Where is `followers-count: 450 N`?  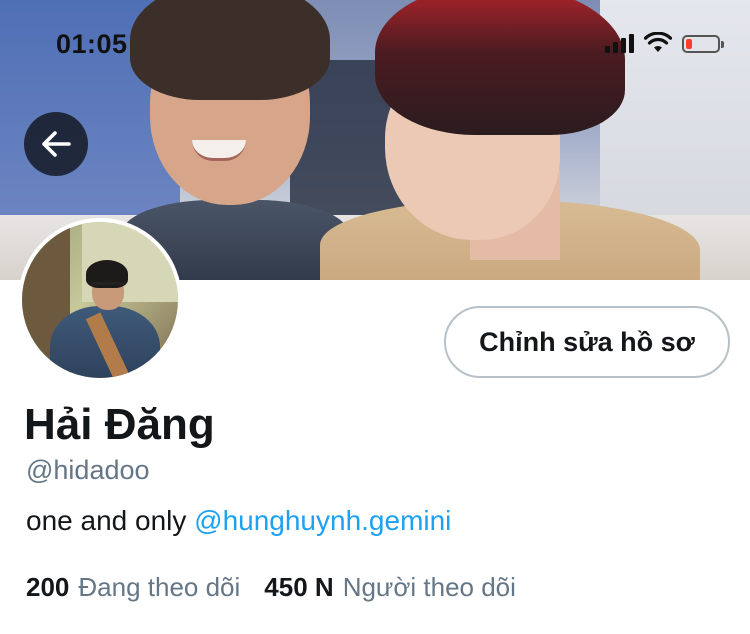 followers-count: 450 N is located at coordinates (299, 587).